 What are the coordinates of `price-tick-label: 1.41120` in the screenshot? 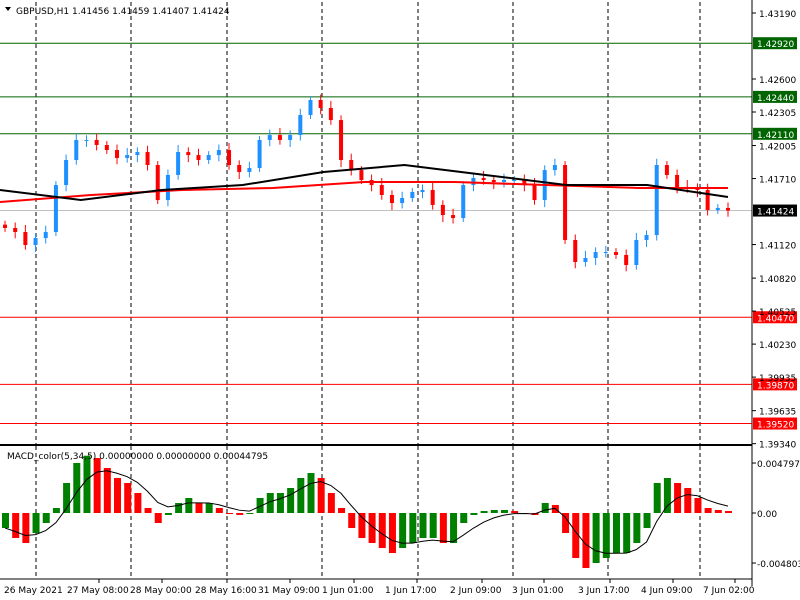 It's located at (777, 247).